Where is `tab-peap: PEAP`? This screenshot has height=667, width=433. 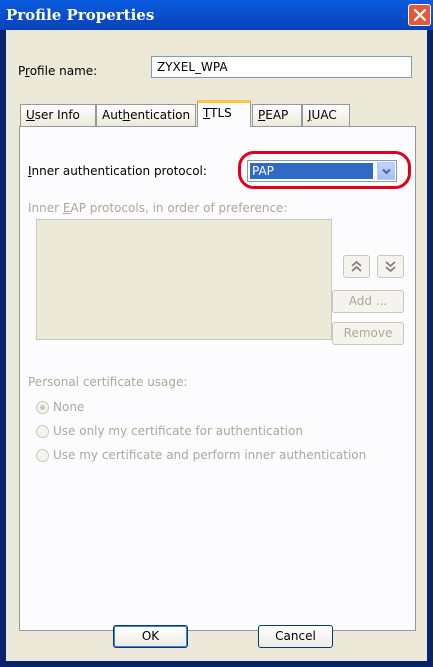
tab-peap: PEAP is located at coordinates (277, 115).